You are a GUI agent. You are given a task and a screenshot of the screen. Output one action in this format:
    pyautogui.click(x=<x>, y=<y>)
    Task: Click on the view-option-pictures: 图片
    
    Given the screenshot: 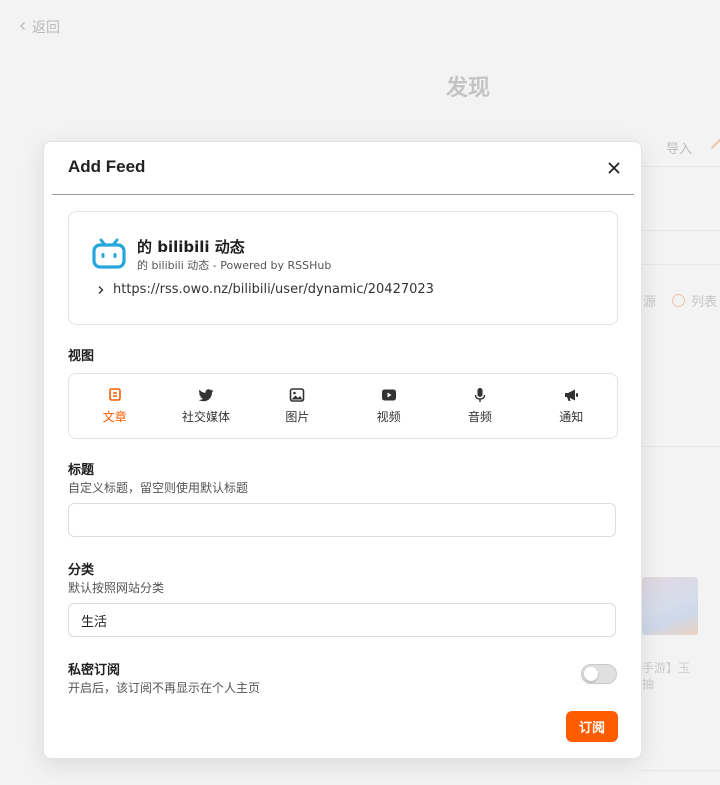 What is the action you would take?
    pyautogui.click(x=297, y=406)
    